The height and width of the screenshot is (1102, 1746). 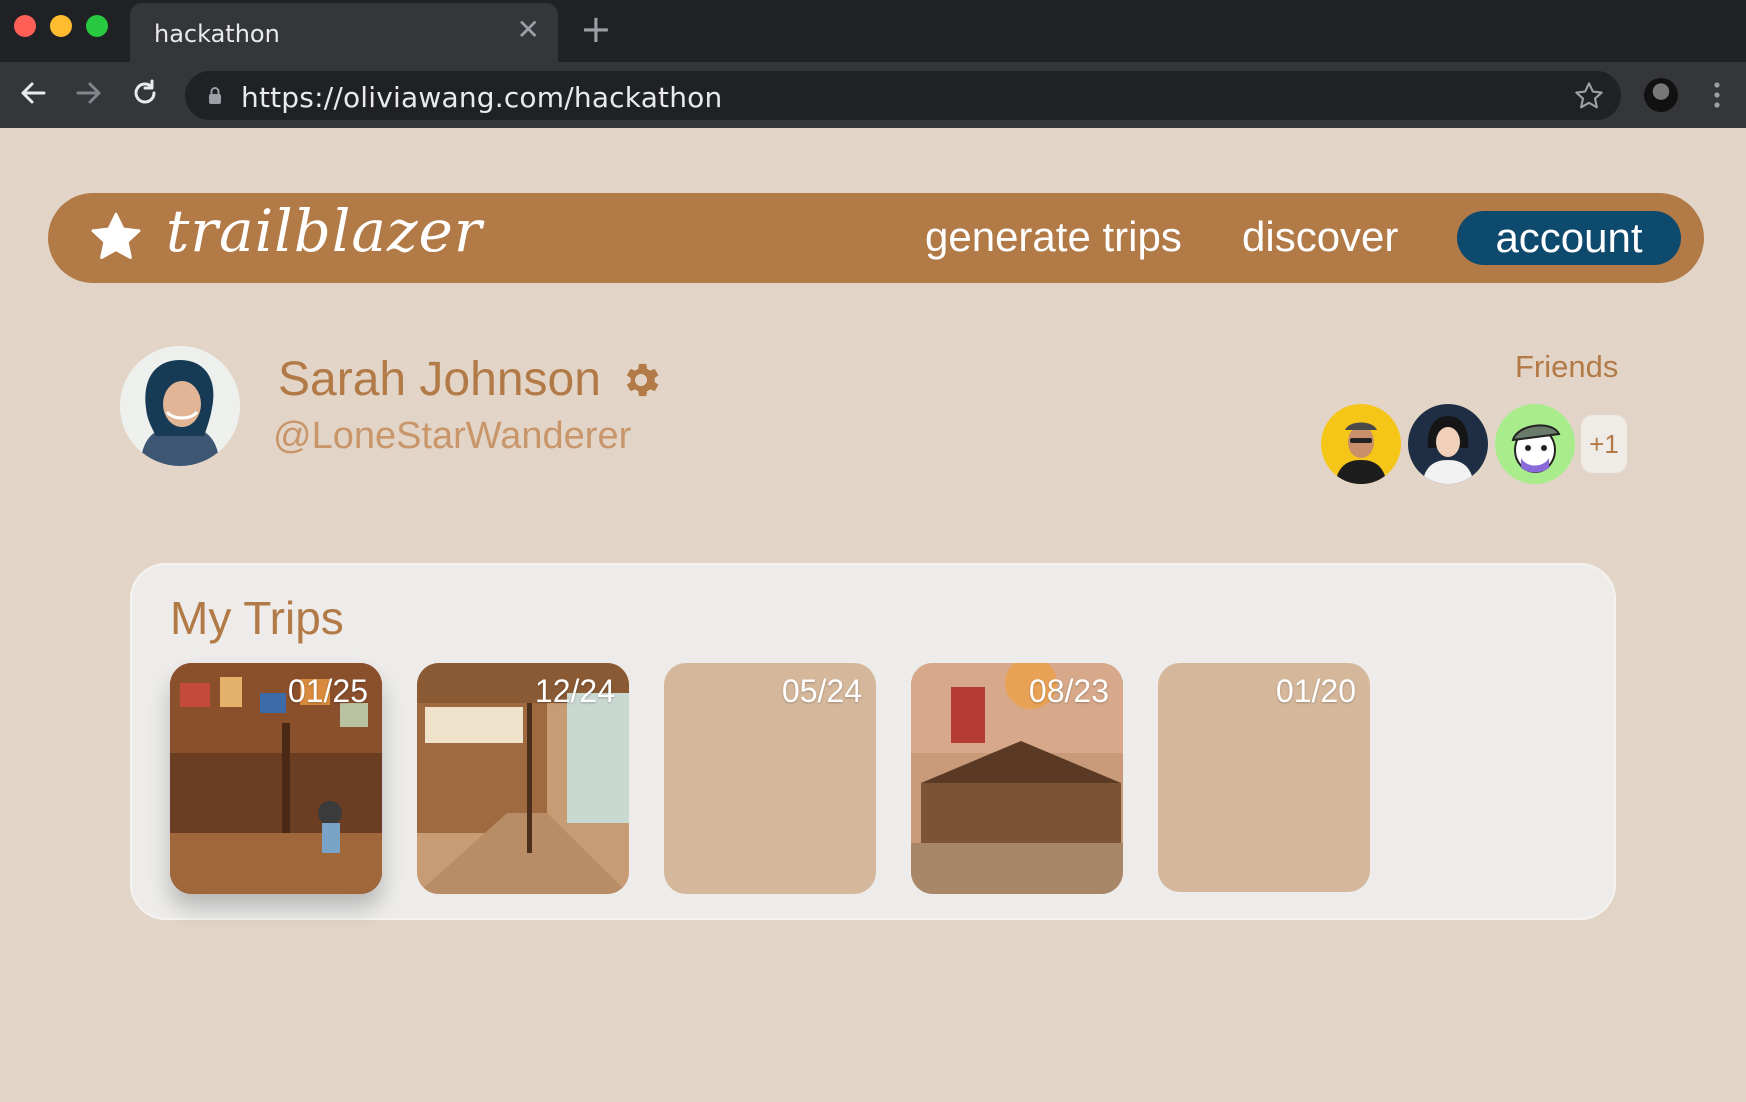 What do you see at coordinates (439, 379) in the screenshot?
I see `profile-name: Sarah Johnson` at bounding box center [439, 379].